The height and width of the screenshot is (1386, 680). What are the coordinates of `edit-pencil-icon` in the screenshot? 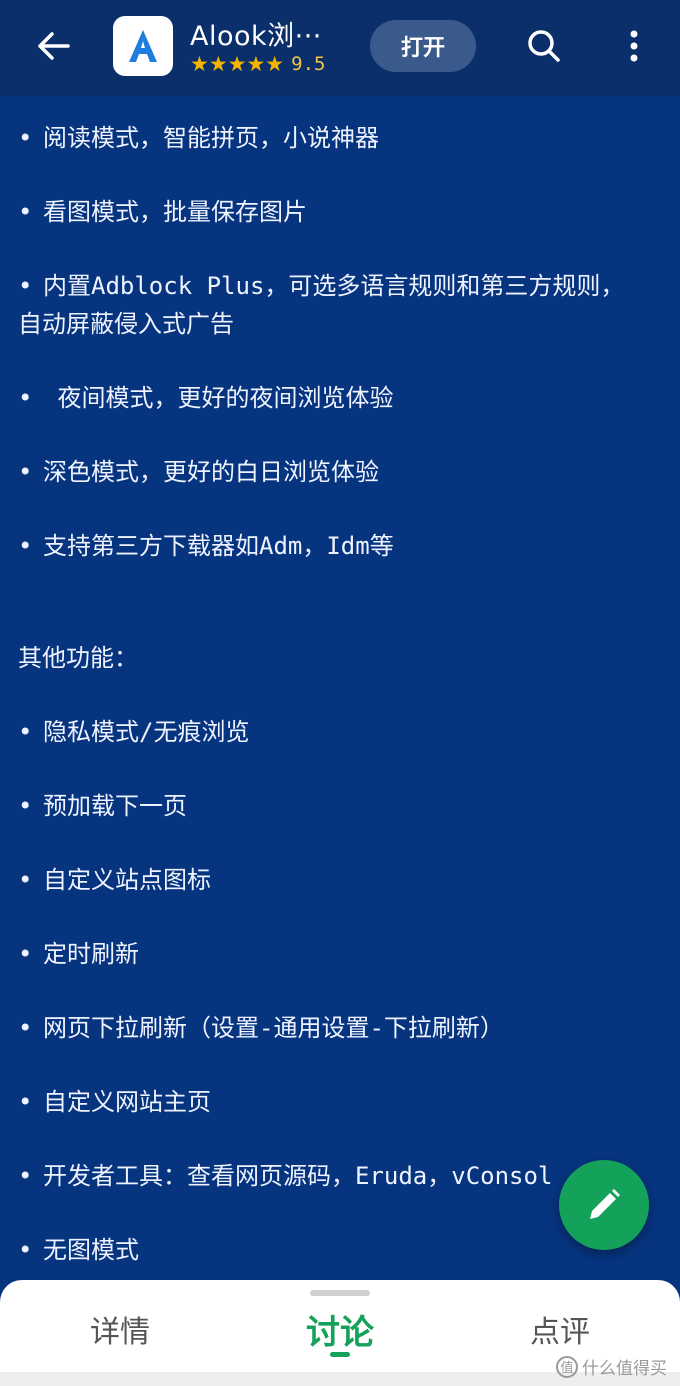 It's located at (605, 1204).